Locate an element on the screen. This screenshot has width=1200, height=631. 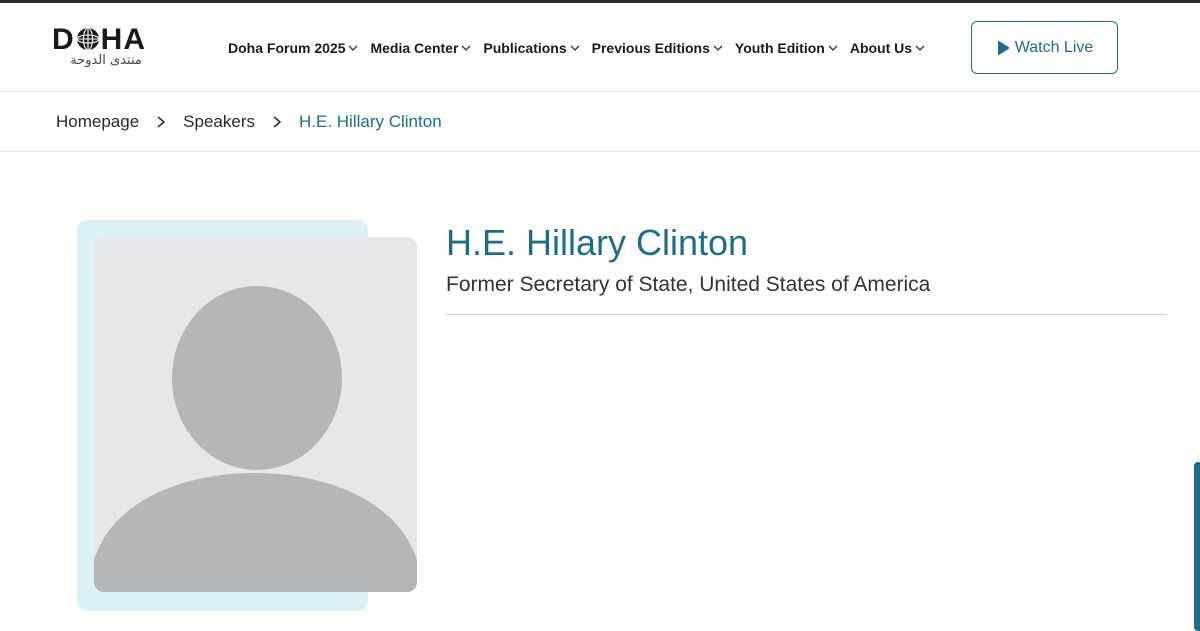
side-floating-tab is located at coordinates (1197, 546).